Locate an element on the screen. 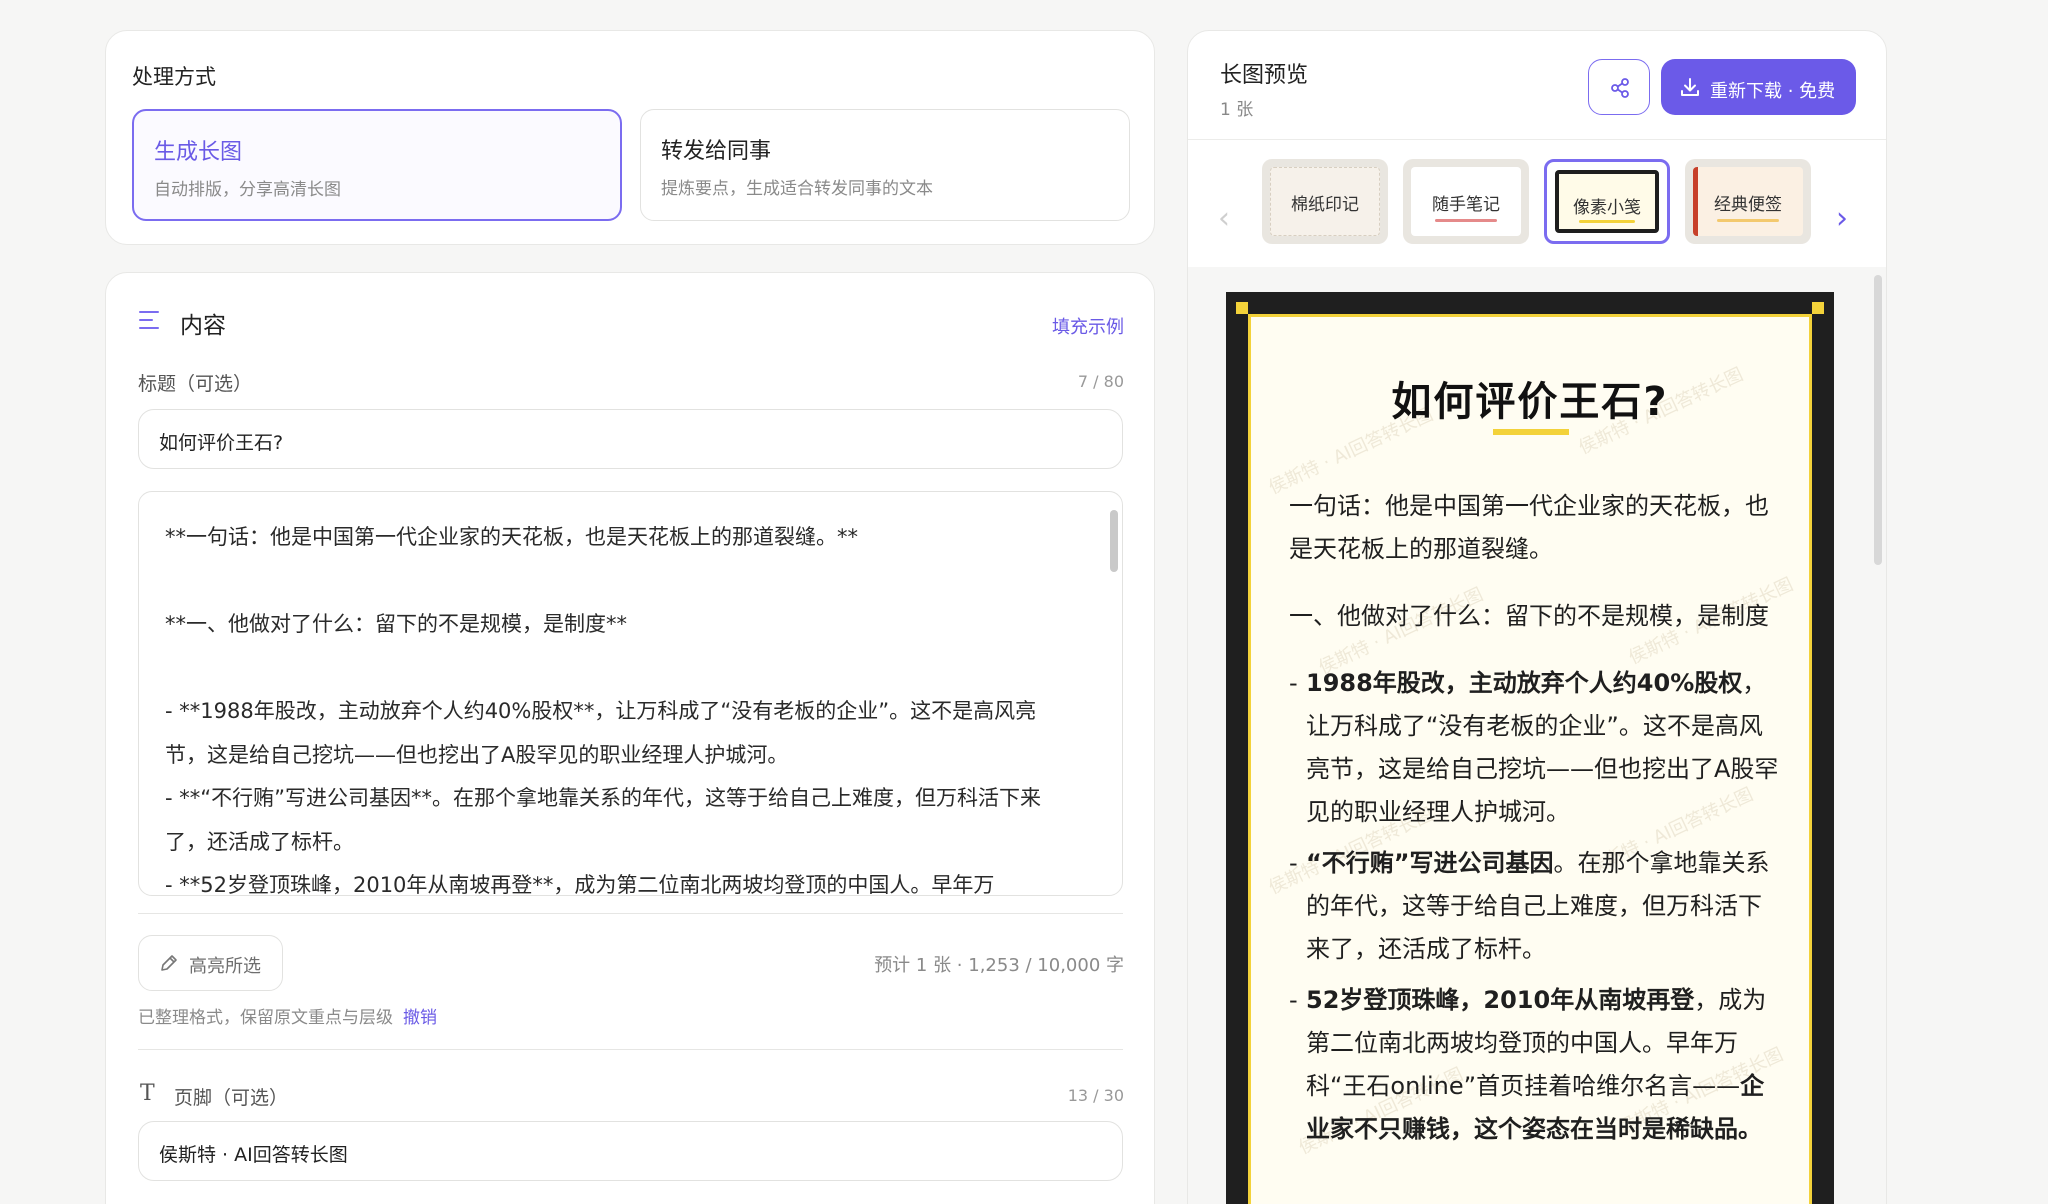 The height and width of the screenshot is (1204, 2048). option-forward-colleague: 转发给同事 提炼要点，生成适合转发同事的文本 is located at coordinates (885, 165).